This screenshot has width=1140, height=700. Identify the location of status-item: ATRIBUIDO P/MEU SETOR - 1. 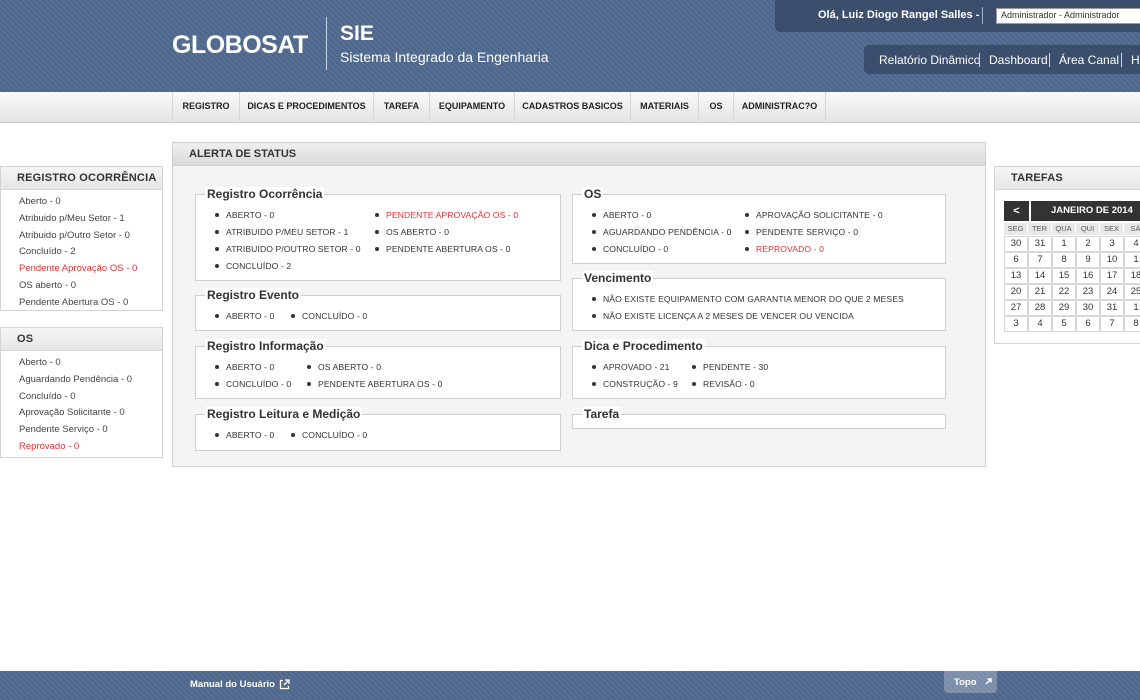
(282, 232).